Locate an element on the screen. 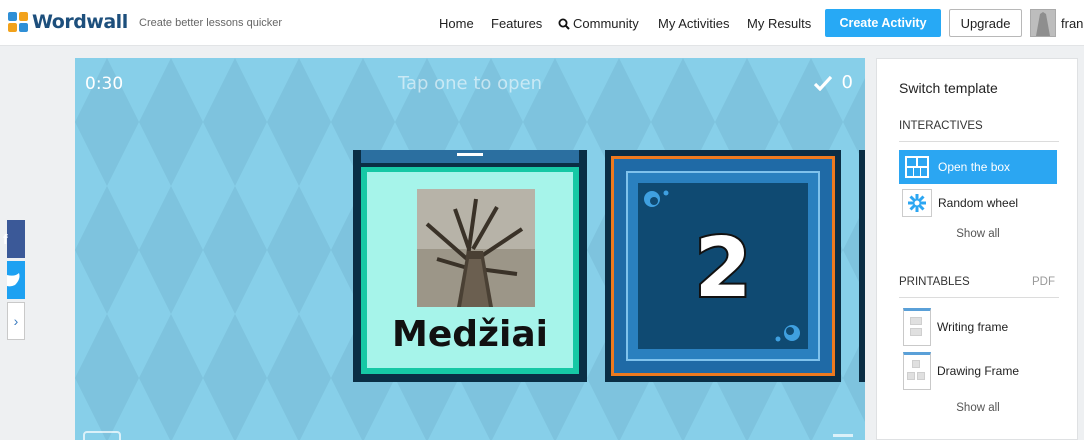  box-number: 2 is located at coordinates (722, 268).